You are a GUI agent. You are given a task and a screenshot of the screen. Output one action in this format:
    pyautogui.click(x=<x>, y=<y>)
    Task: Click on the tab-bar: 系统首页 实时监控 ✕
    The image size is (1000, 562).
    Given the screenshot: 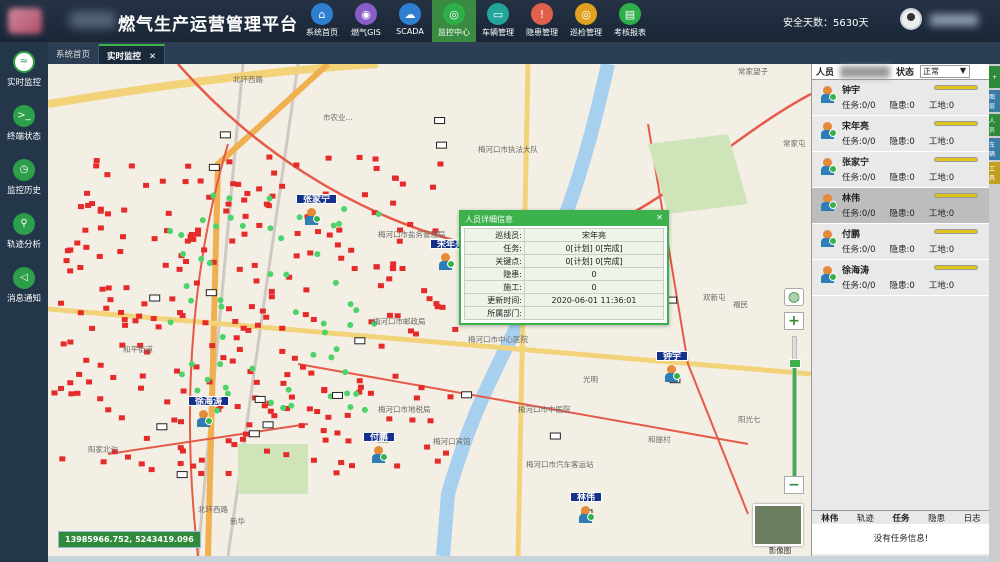 What is the action you would take?
    pyautogui.click(x=524, y=53)
    